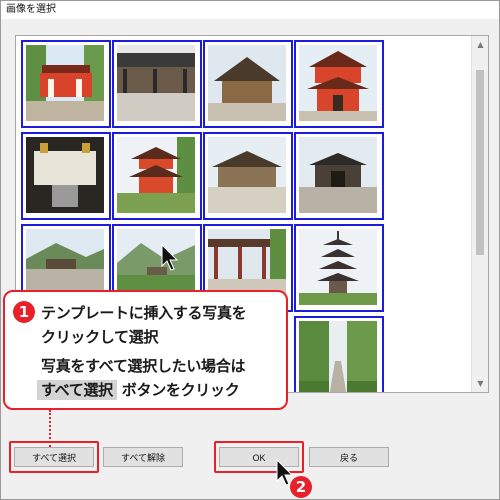 The width and height of the screenshot is (500, 500). Describe the element at coordinates (301, 487) in the screenshot. I see `step2-badge: 2` at that location.